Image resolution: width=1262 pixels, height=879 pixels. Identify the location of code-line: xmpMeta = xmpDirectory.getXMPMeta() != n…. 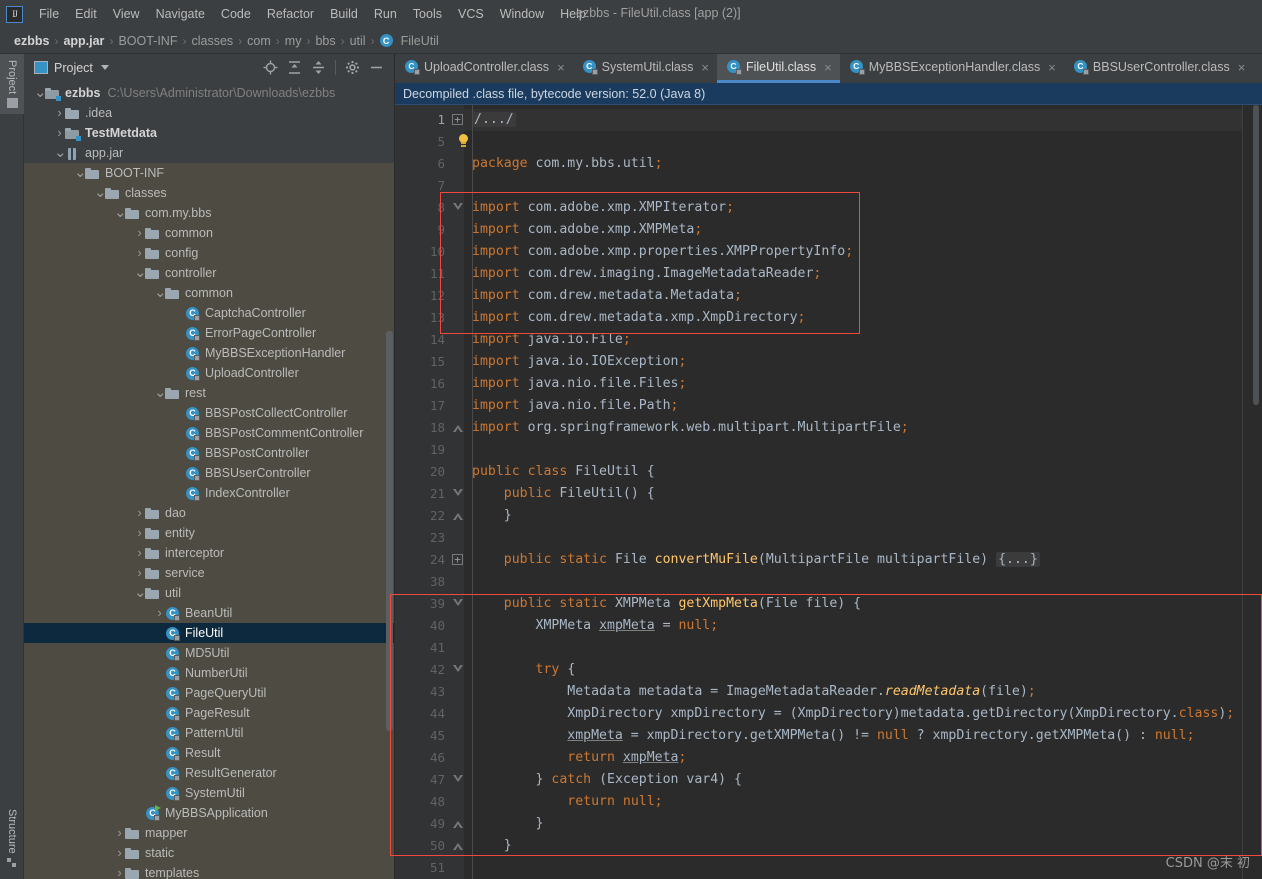
(853, 736).